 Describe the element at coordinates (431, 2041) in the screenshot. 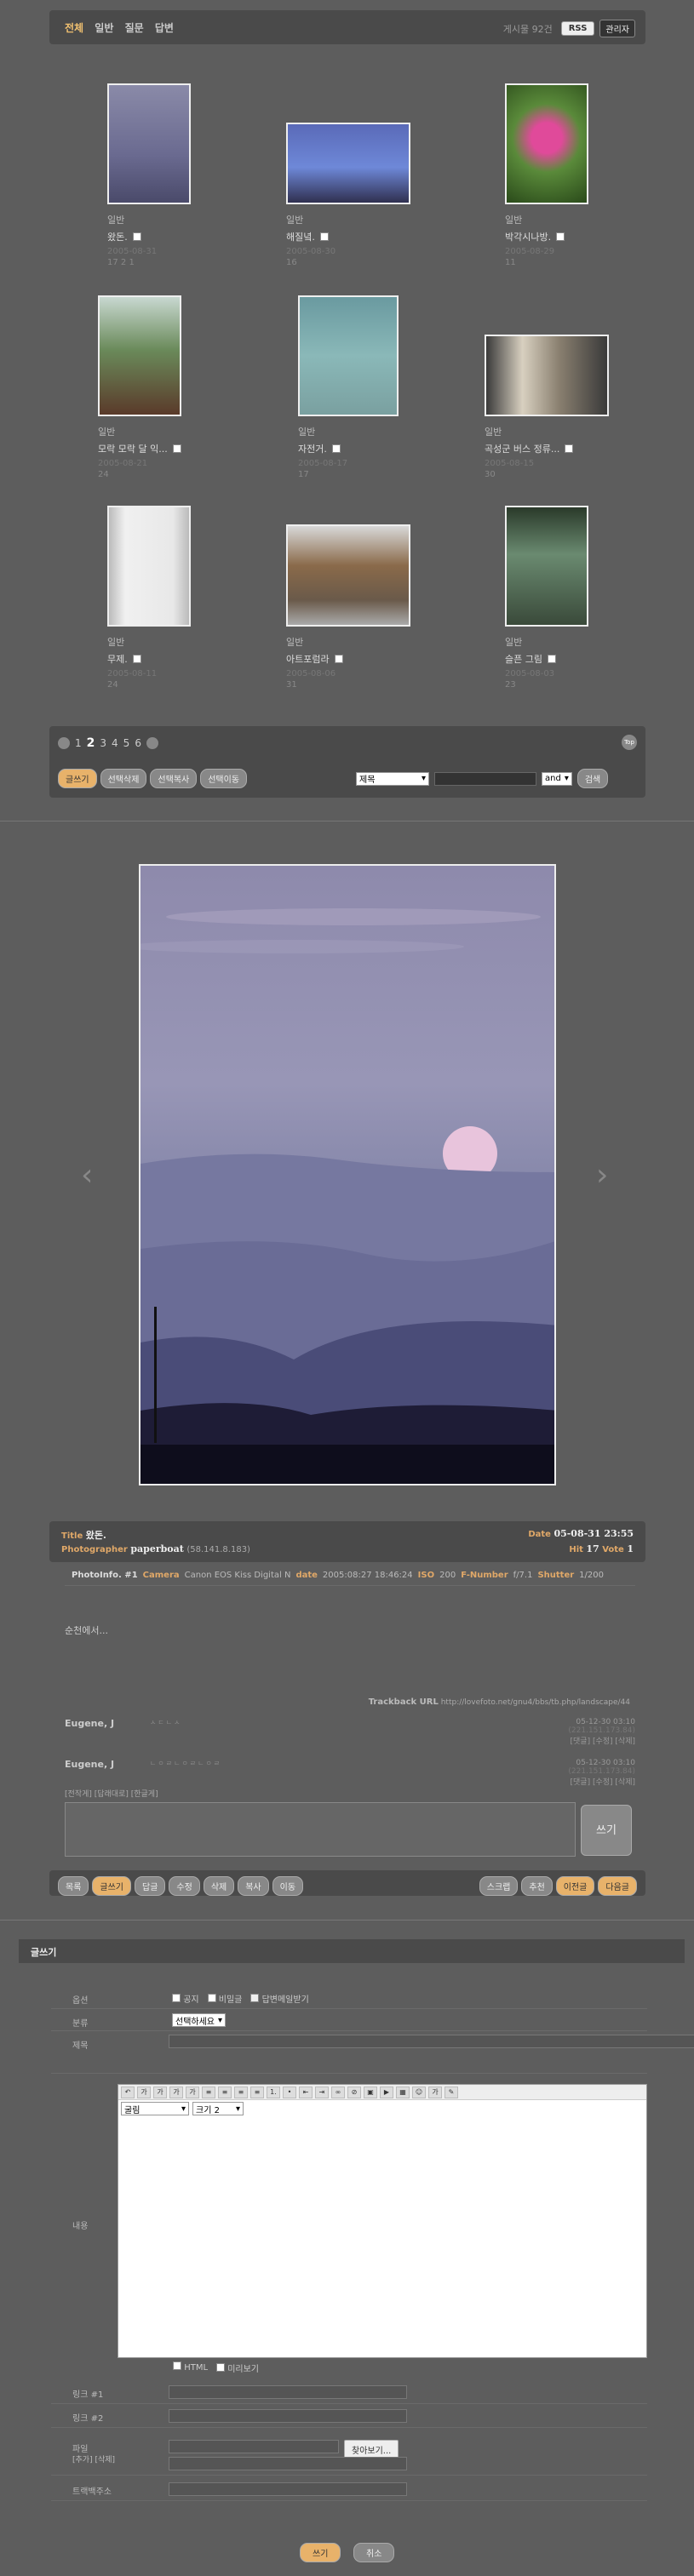

I see `subject-input` at that location.